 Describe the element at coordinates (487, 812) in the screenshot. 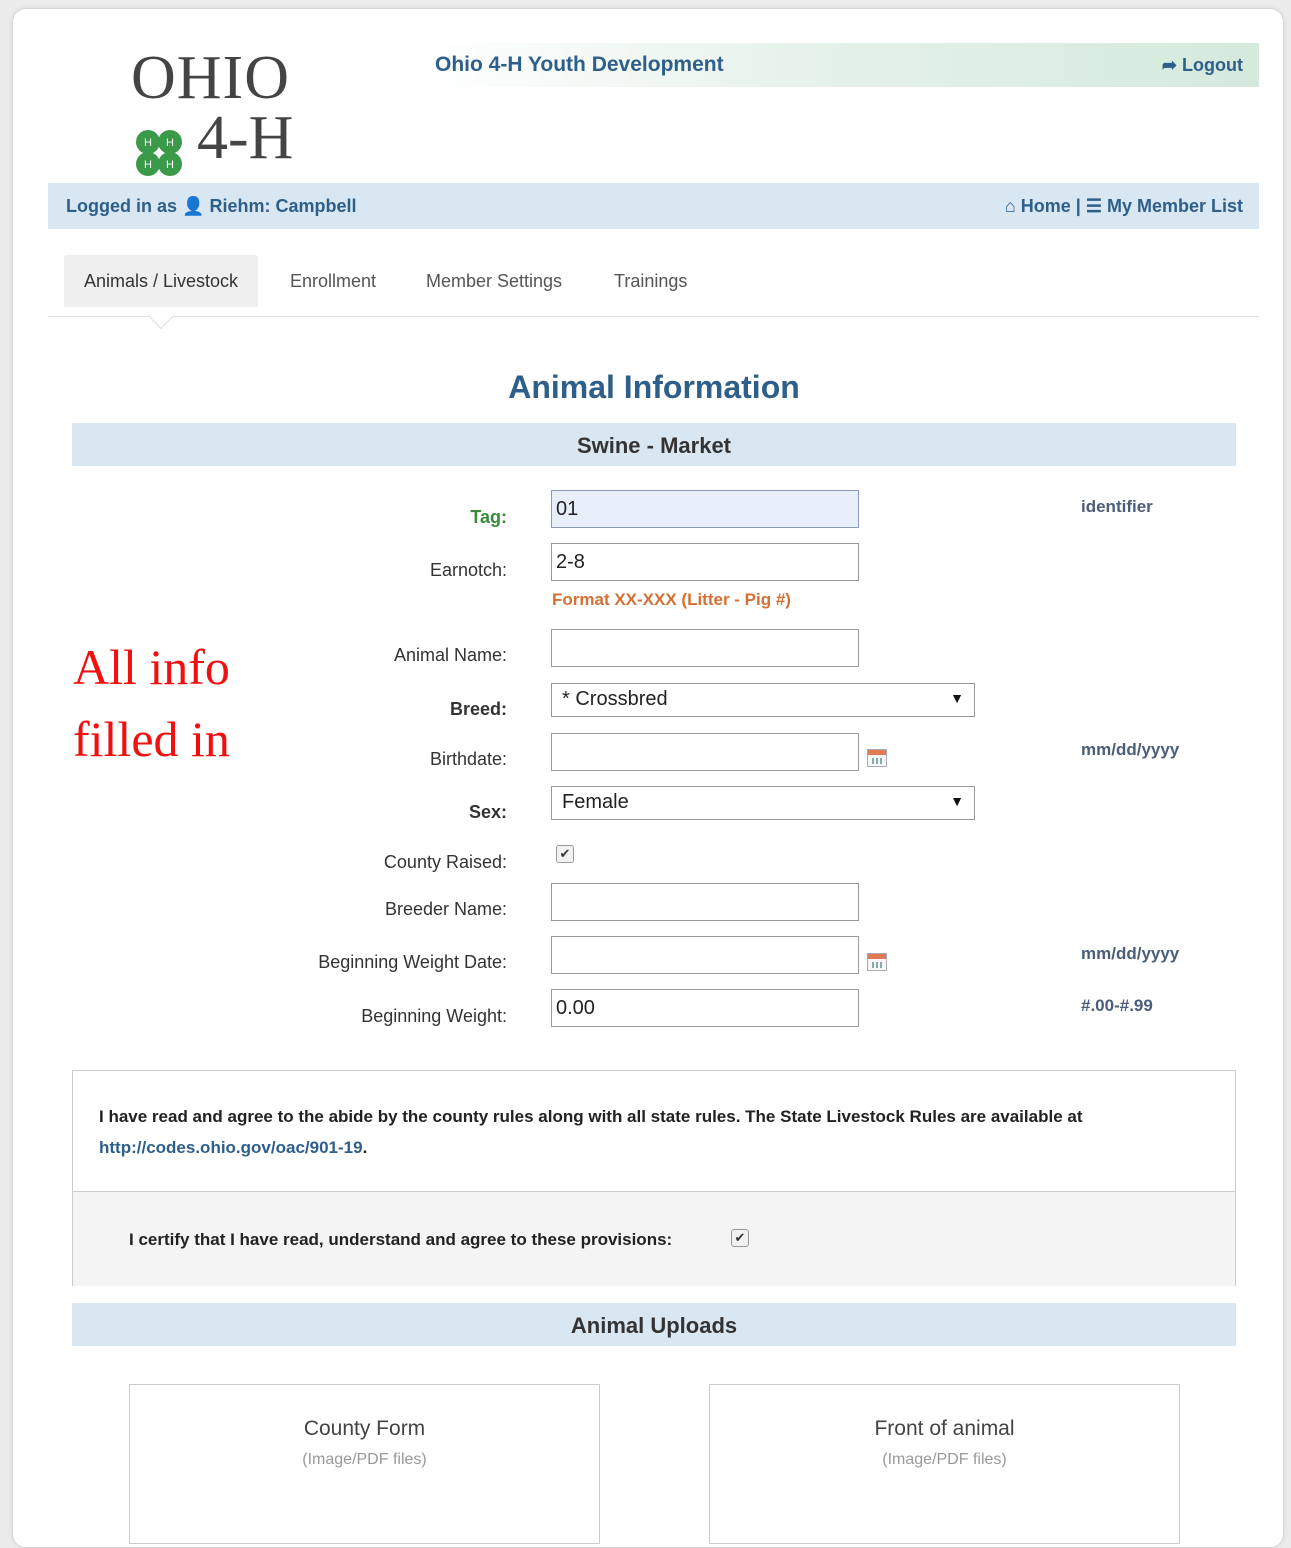

I see `sex-label: Sex:` at that location.